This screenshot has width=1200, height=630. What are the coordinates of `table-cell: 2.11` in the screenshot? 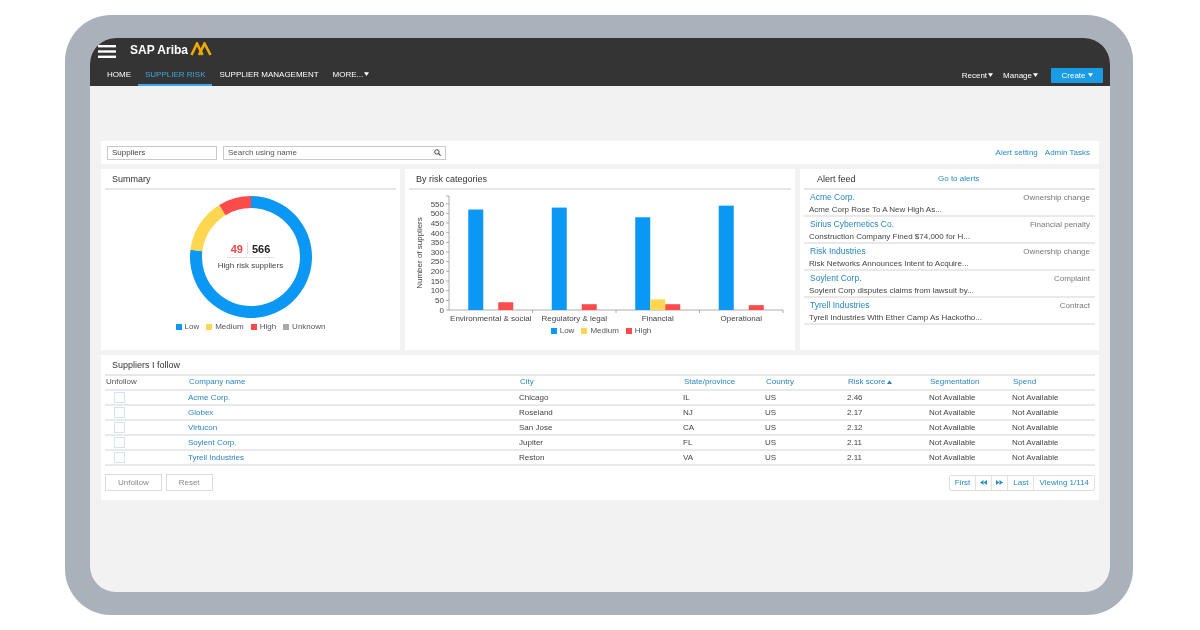 It's located at (854, 457).